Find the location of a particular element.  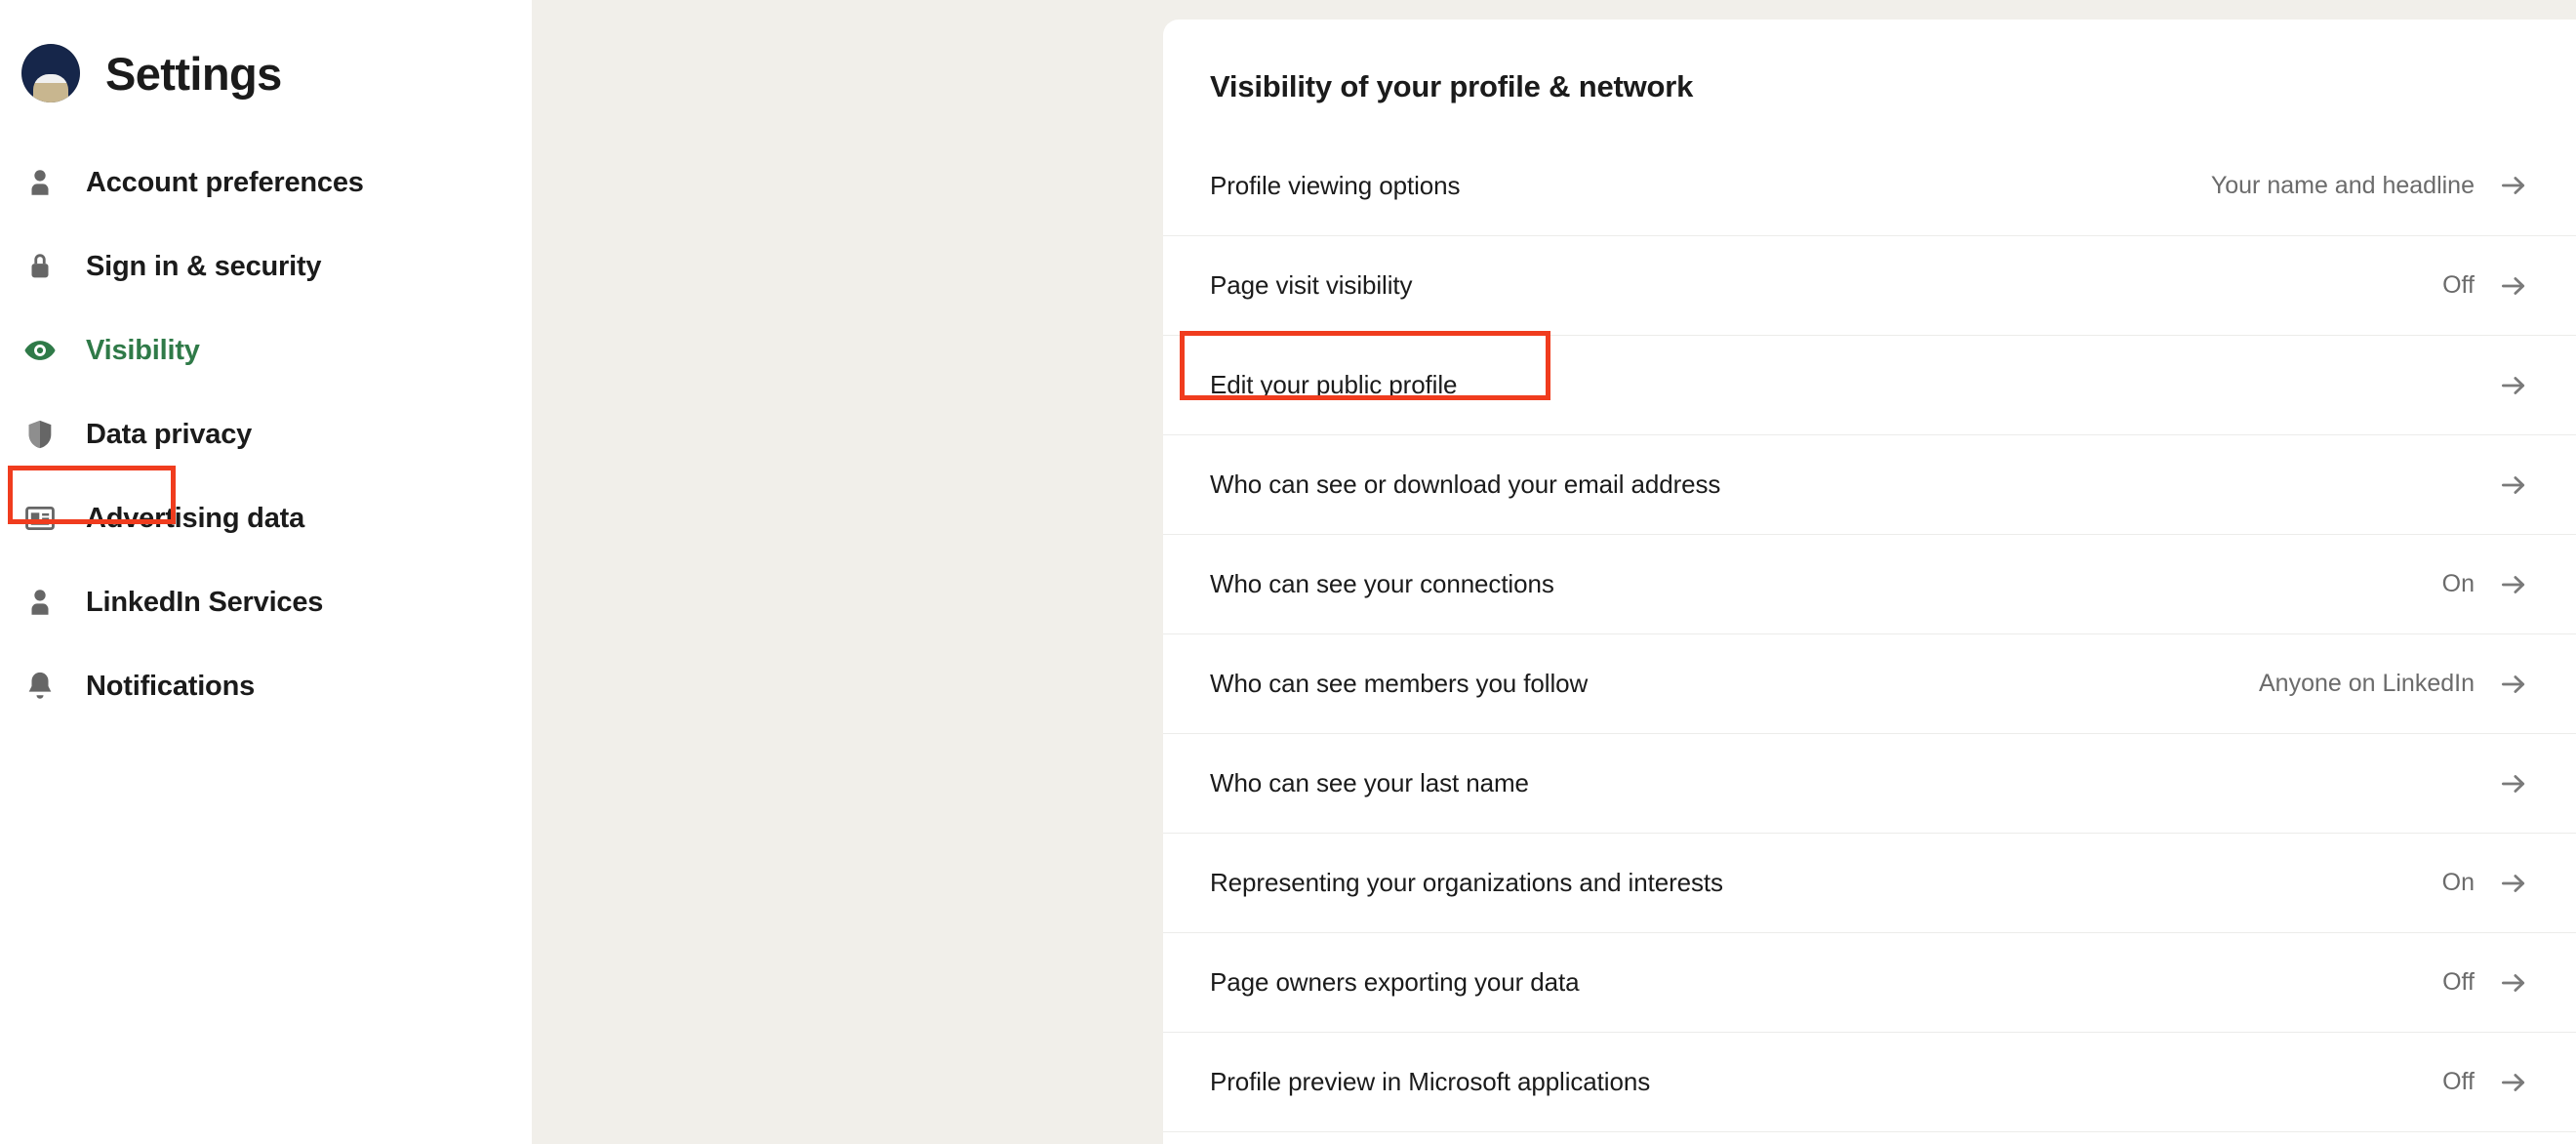

sidebar-header: Settings is located at coordinates (266, 53).